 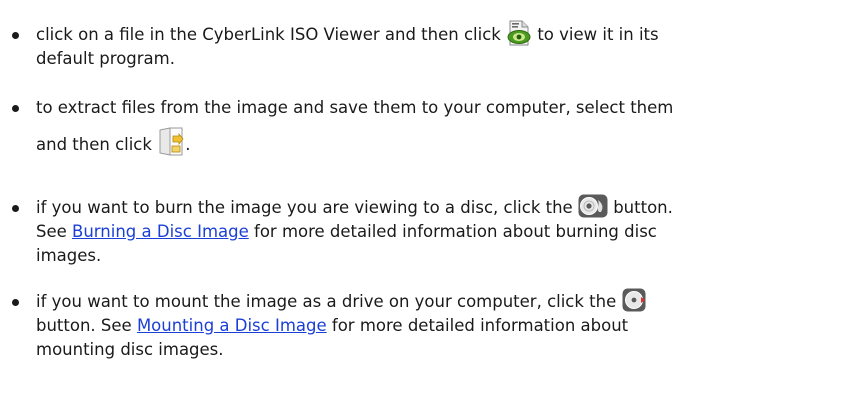 I want to click on view-file-icon, so click(x=519, y=33).